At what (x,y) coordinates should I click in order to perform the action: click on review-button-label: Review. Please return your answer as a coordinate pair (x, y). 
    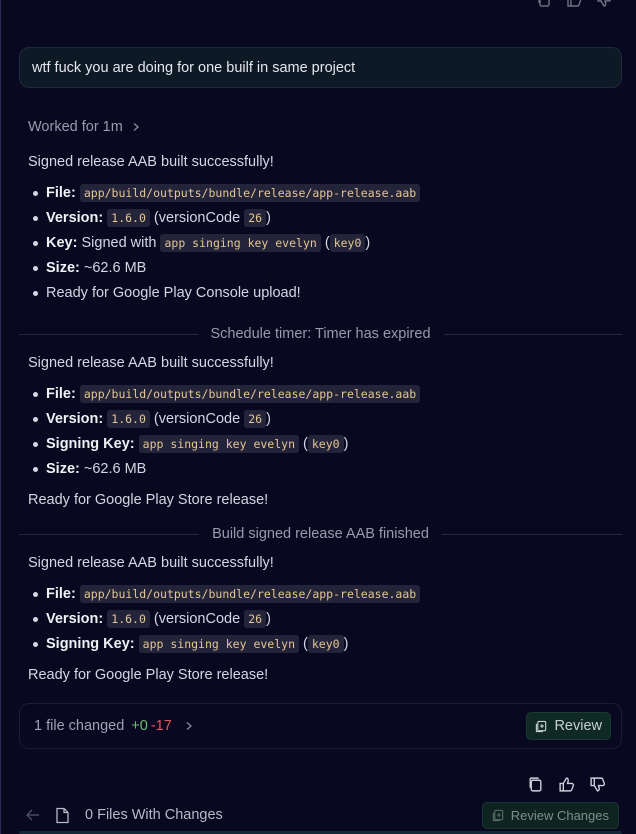
    Looking at the image, I should click on (578, 726).